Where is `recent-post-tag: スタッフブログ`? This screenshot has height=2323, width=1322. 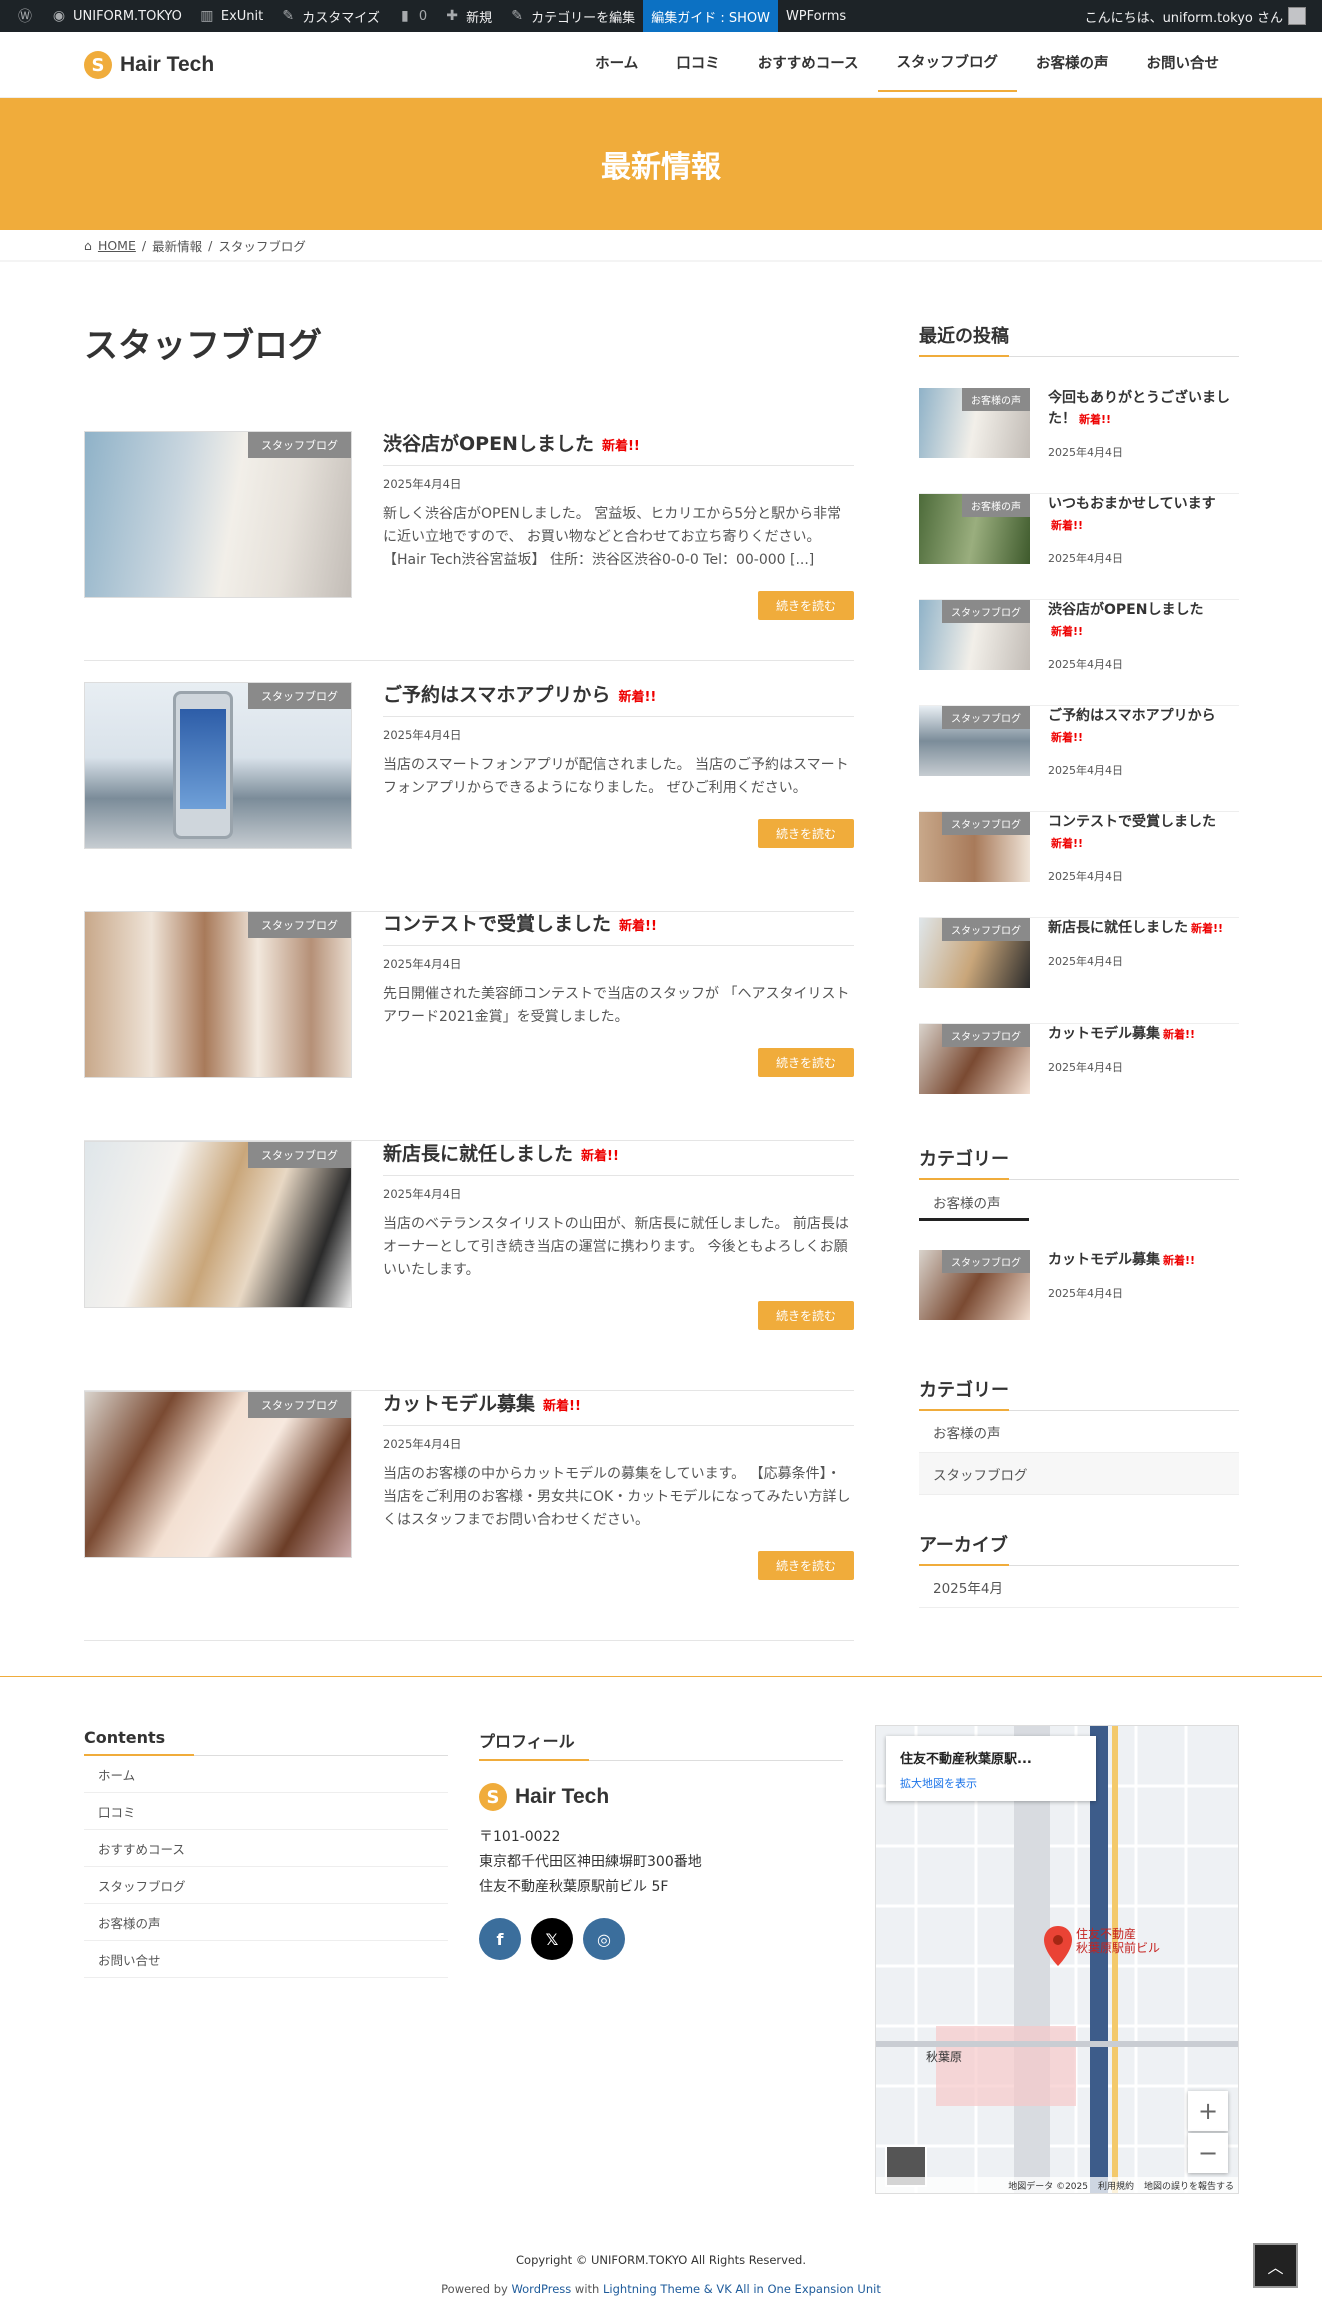 recent-post-tag: スタッフブログ is located at coordinates (986, 1035).